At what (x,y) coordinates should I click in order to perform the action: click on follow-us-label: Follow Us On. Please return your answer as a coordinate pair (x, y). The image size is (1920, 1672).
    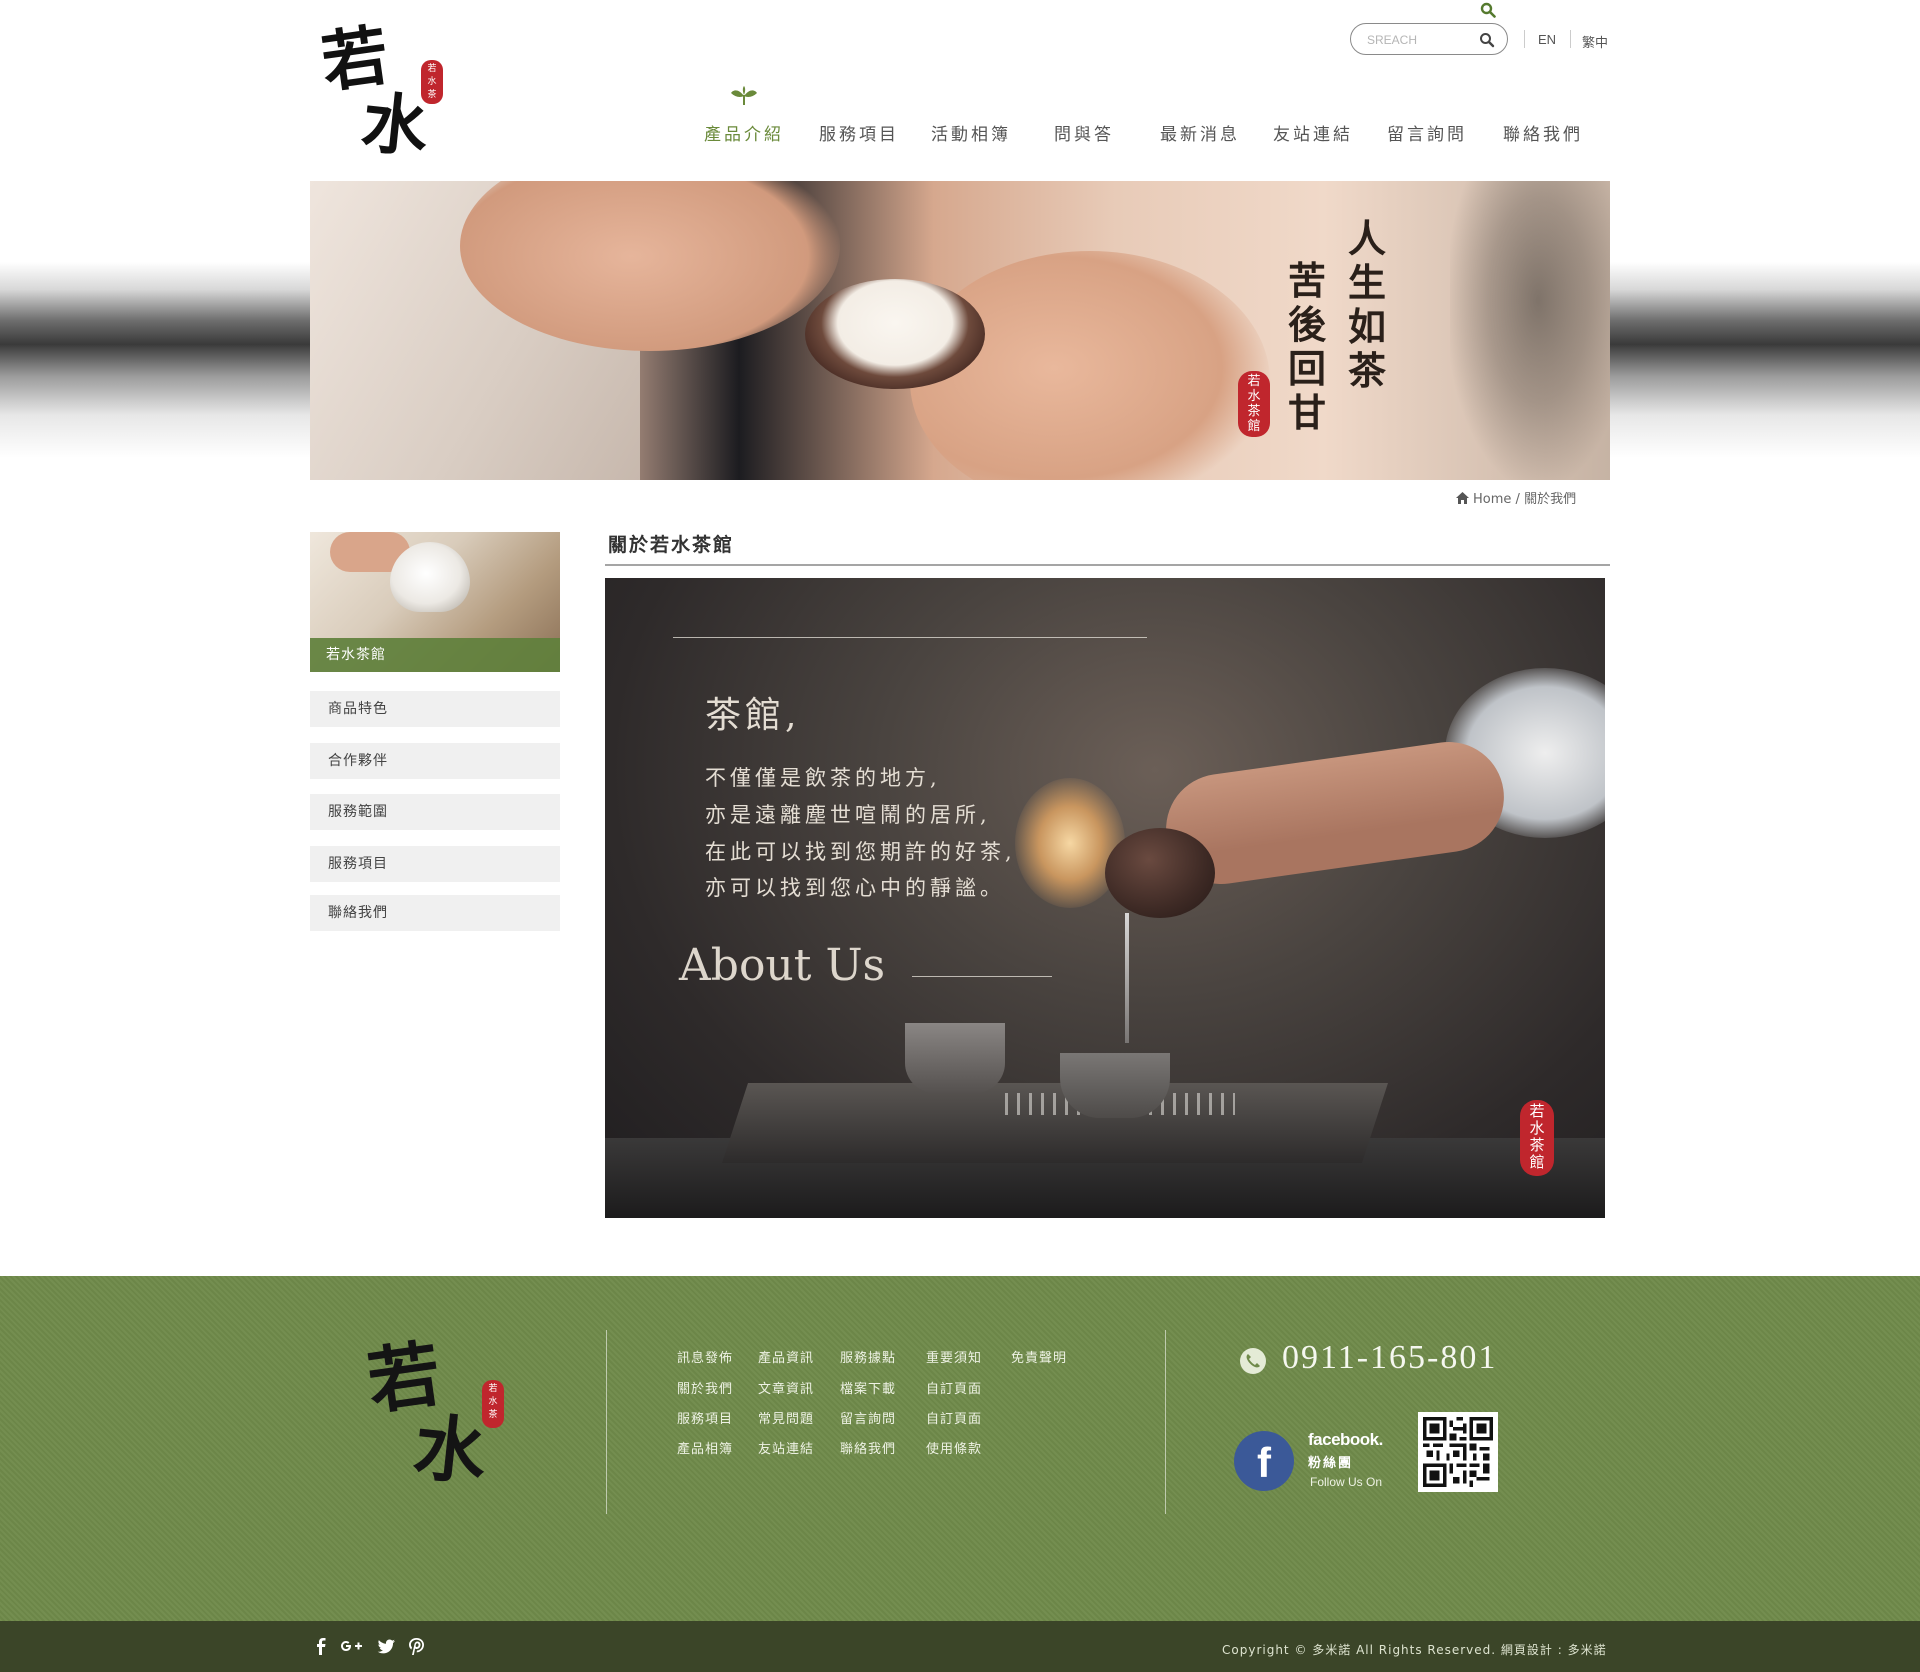
    Looking at the image, I should click on (1346, 1482).